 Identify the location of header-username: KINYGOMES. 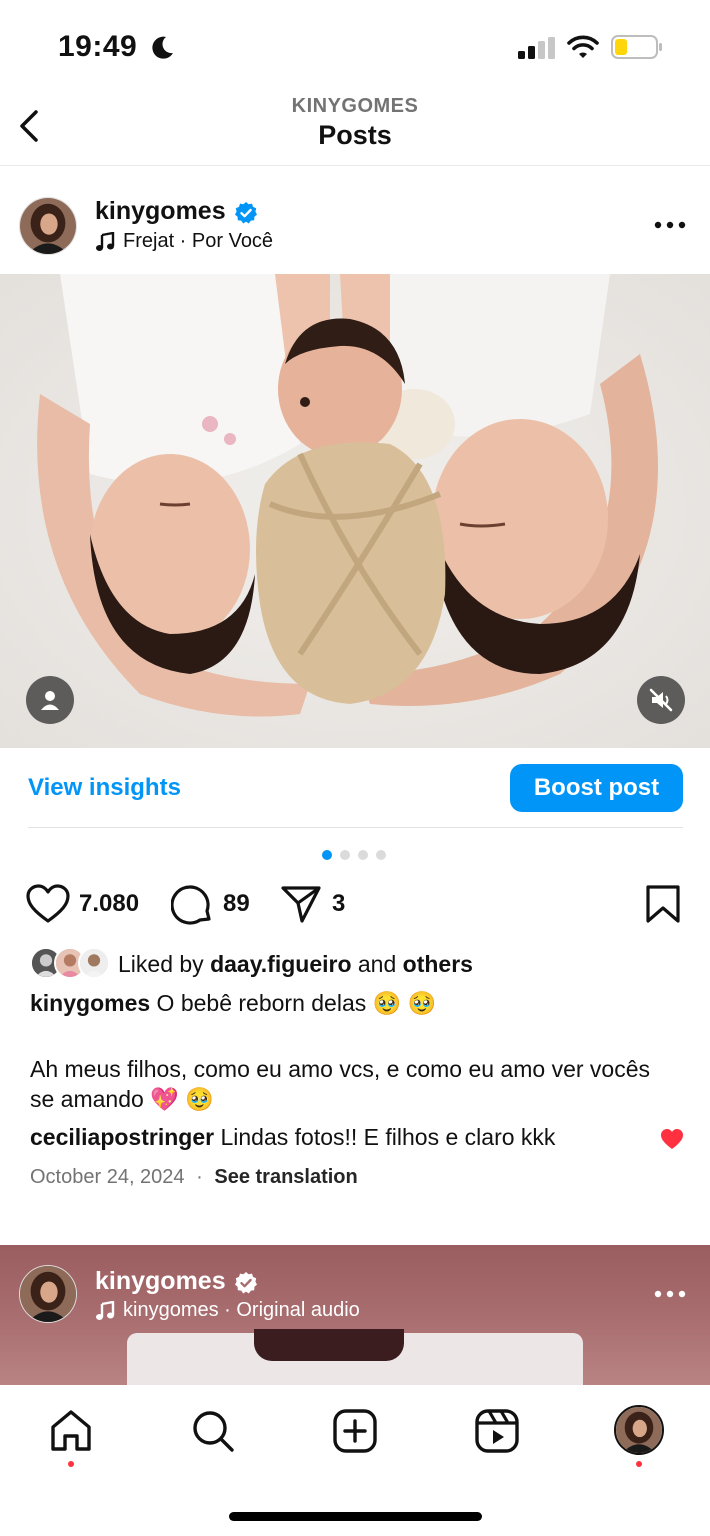
(355, 106).